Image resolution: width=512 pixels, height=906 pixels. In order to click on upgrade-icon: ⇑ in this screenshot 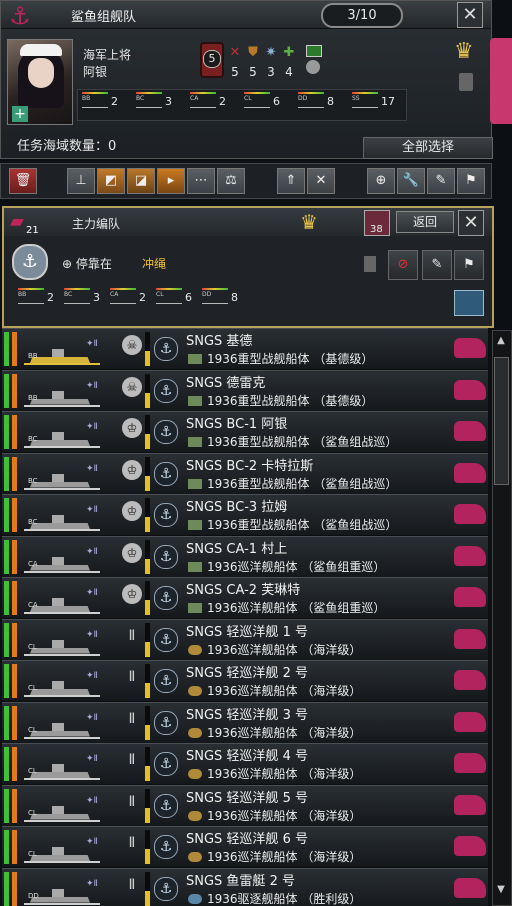, I will do `click(291, 181)`.